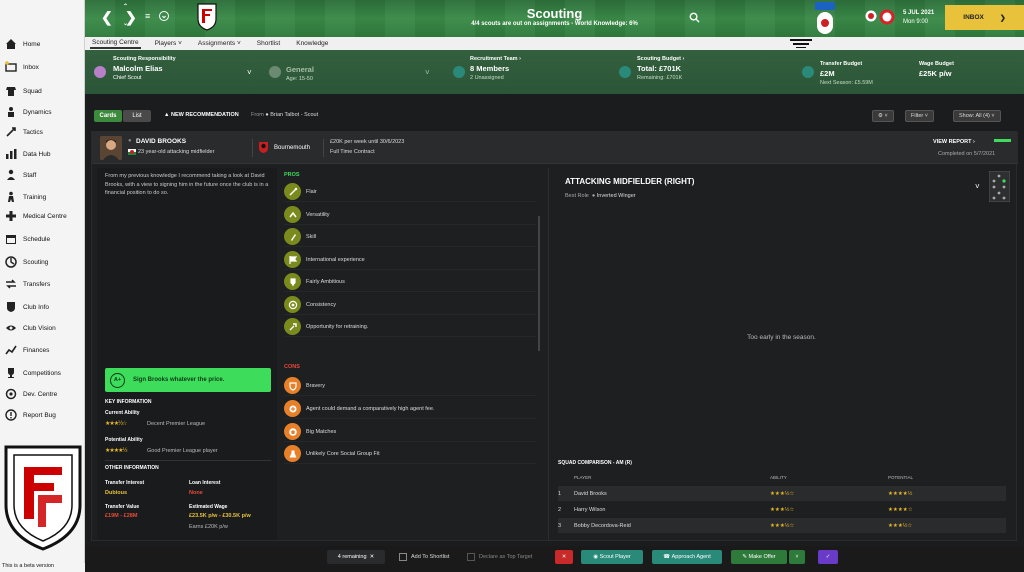  I want to click on pro-label: Versatility, so click(318, 214).